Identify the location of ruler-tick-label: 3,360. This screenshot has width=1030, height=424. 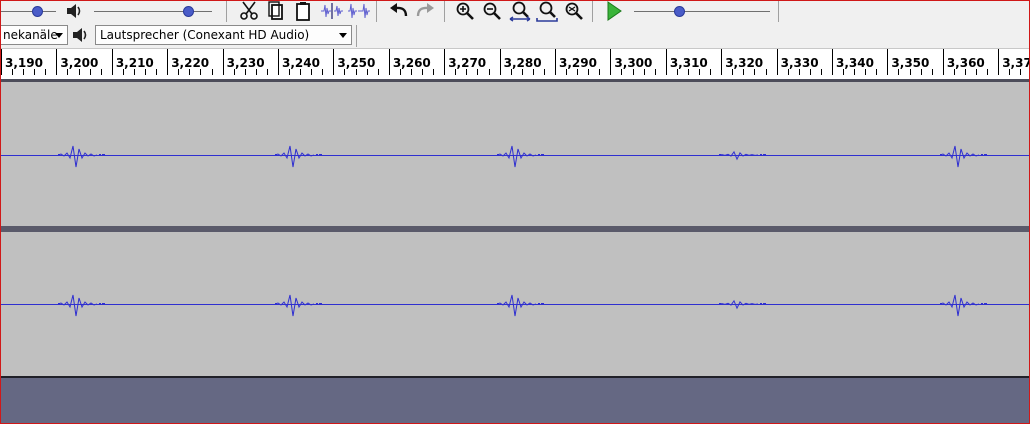
(965, 63).